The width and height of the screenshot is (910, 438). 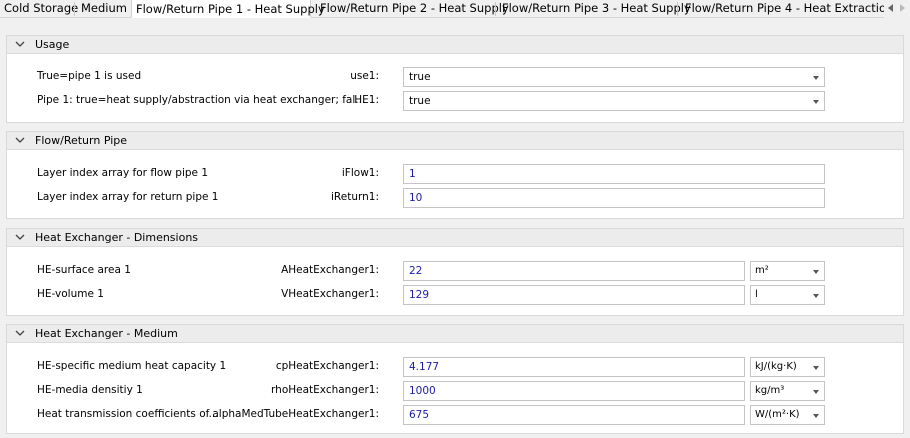 I want to click on section-title: Heat Exchanger - Medium, so click(x=106, y=333).